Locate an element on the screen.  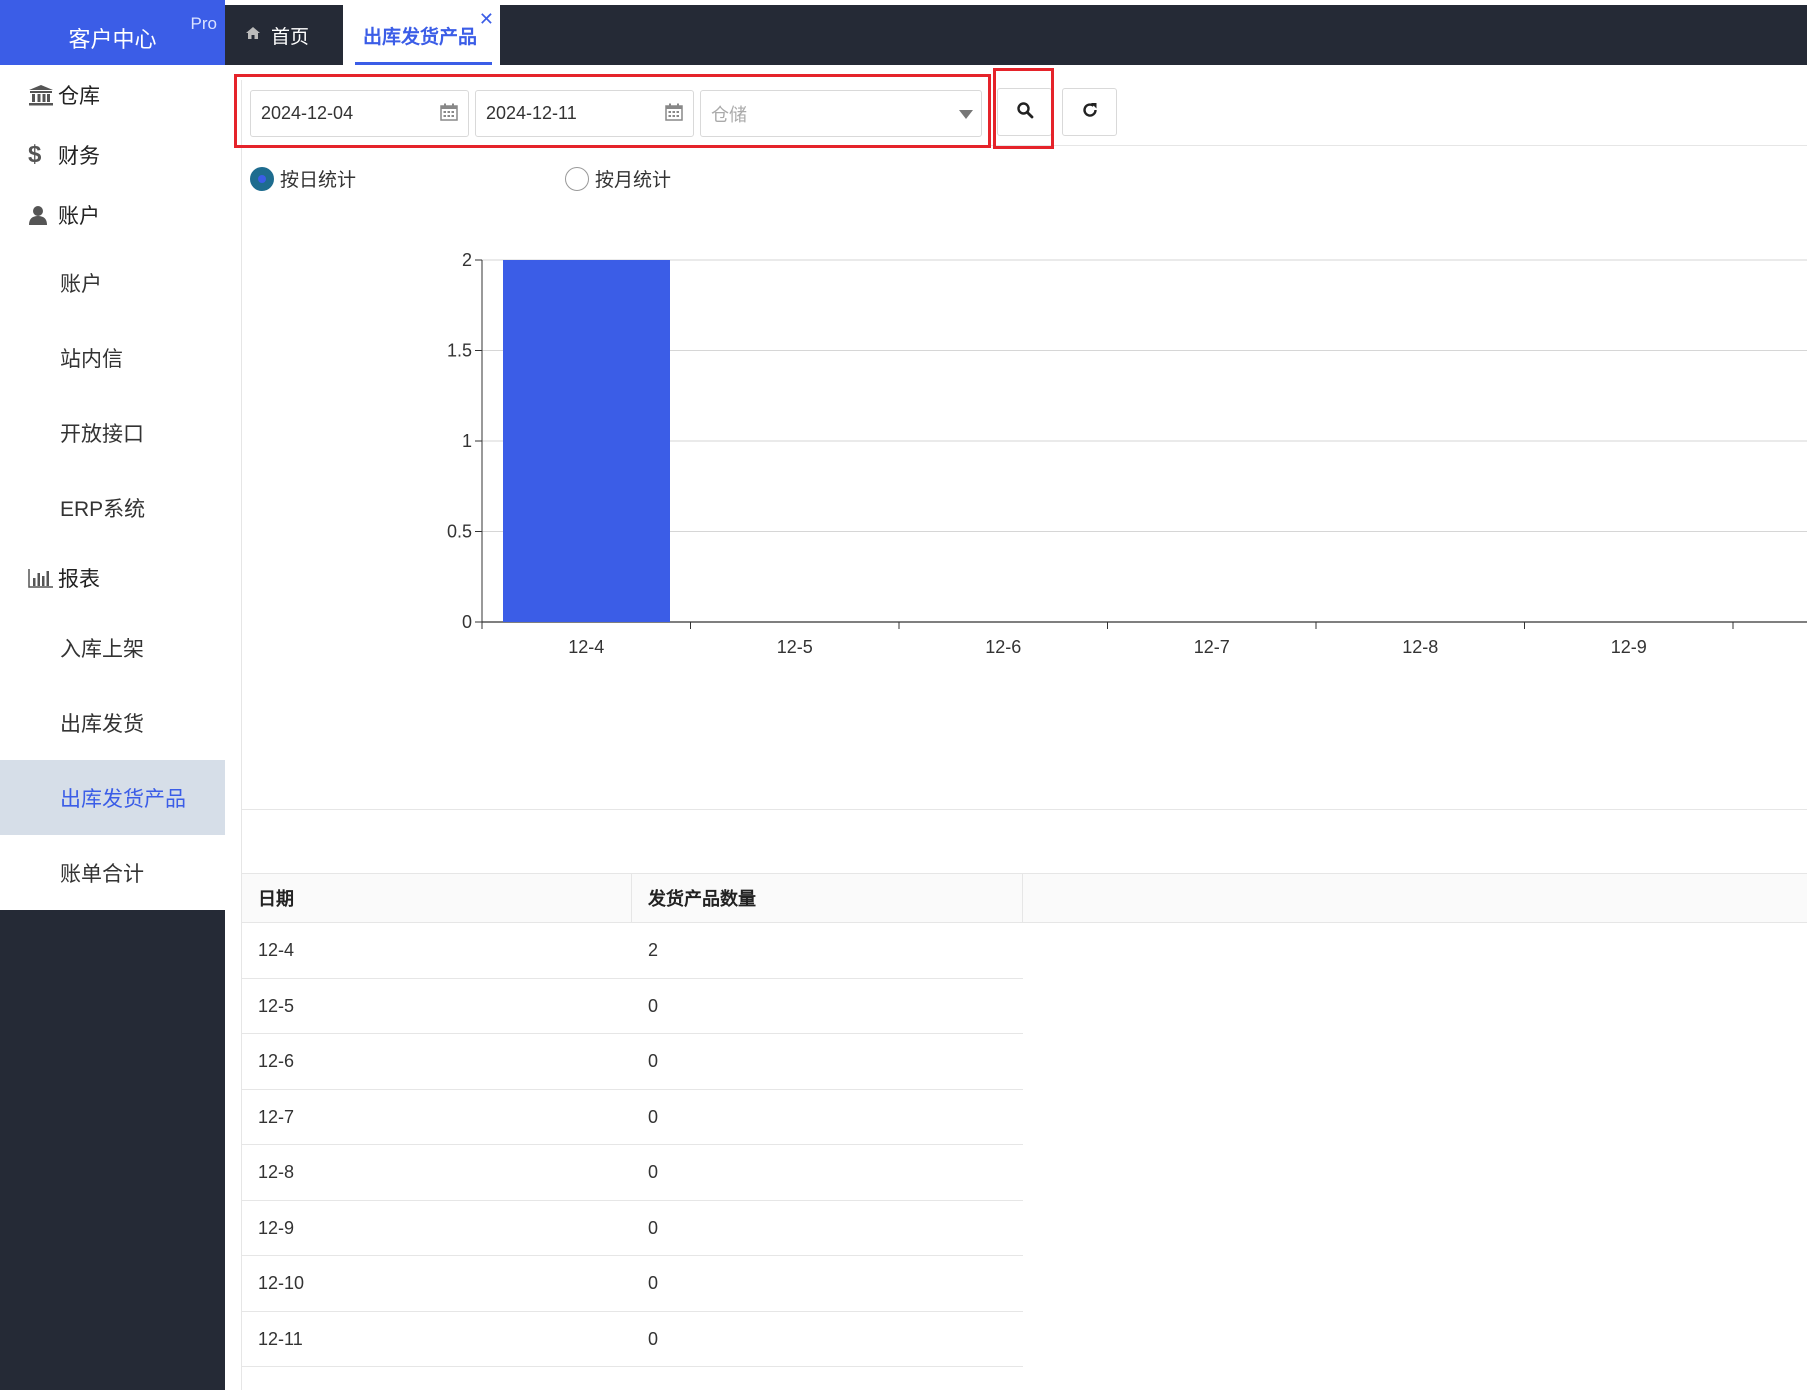
table-row: 12-10 0 is located at coordinates (632, 1284).